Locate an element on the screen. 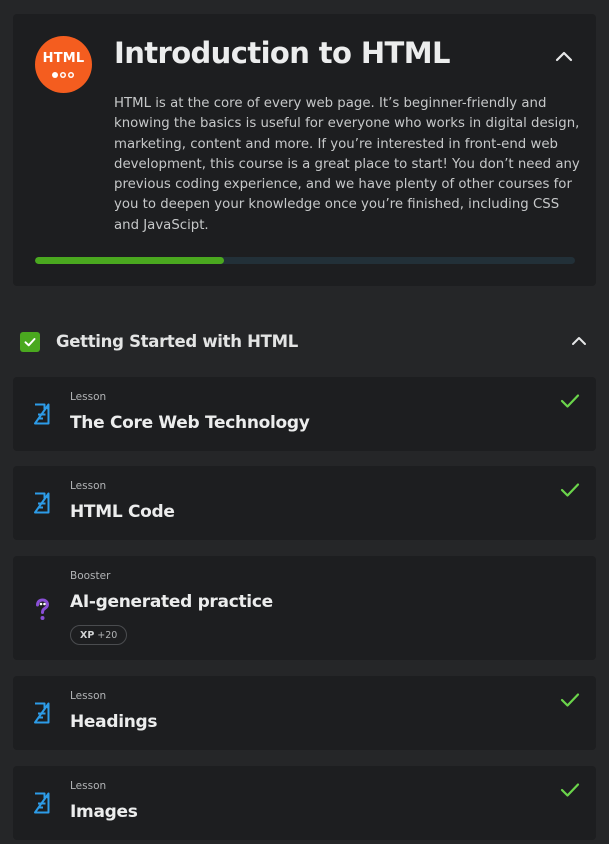  booster-item: Booster AI-generated practice XP +20 is located at coordinates (304, 608).